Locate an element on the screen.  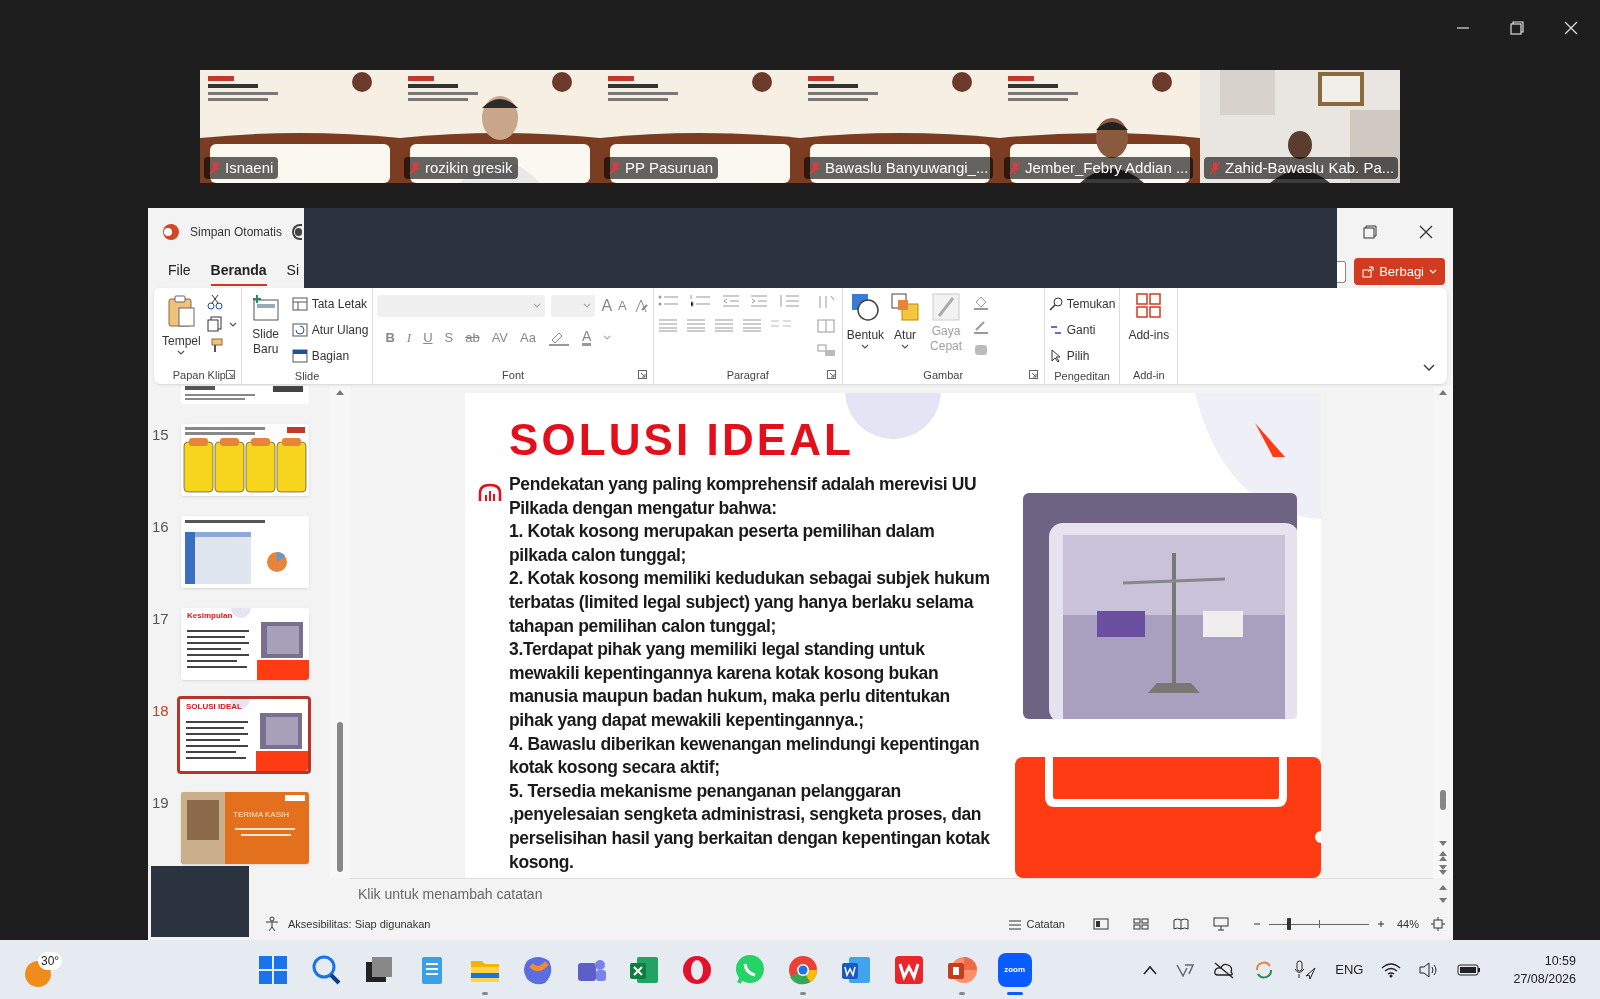
group-label: Slide is located at coordinates (307, 376).